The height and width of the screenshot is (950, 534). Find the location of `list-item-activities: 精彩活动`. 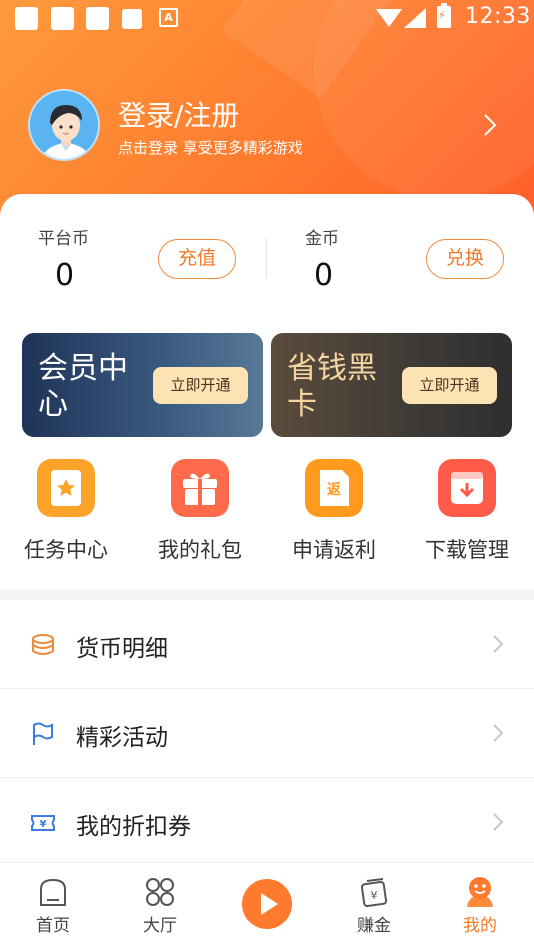

list-item-activities: 精彩活动 is located at coordinates (267, 733).